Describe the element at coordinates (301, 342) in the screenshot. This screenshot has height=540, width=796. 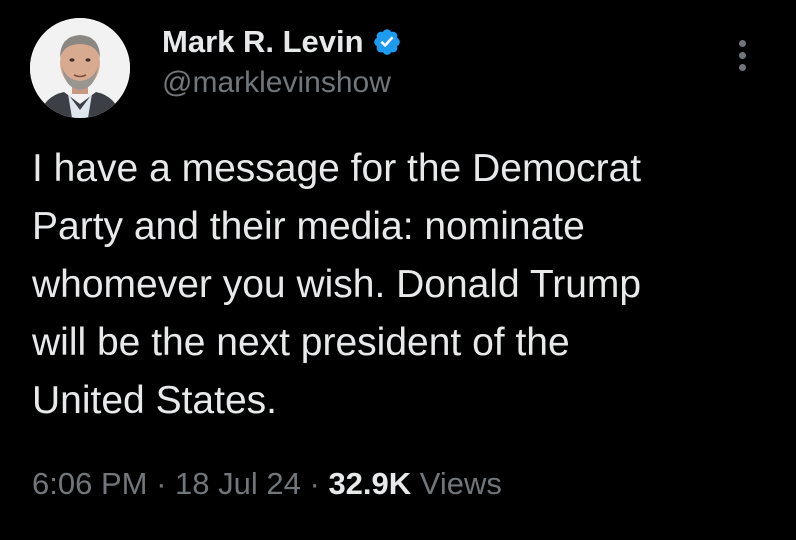
I see `tweet-text-line: will be the next president of the` at that location.